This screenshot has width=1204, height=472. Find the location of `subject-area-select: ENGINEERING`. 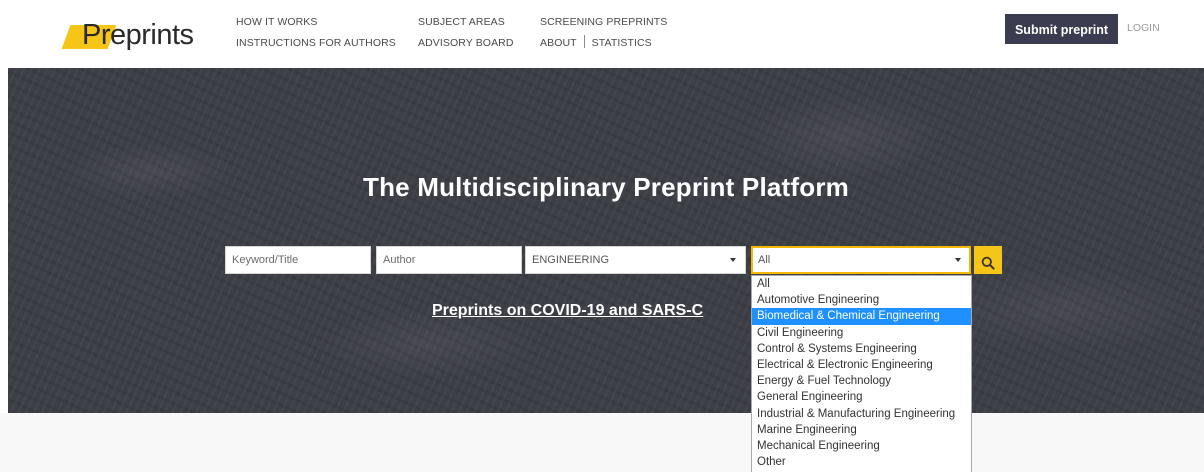

subject-area-select: ENGINEERING is located at coordinates (635, 260).